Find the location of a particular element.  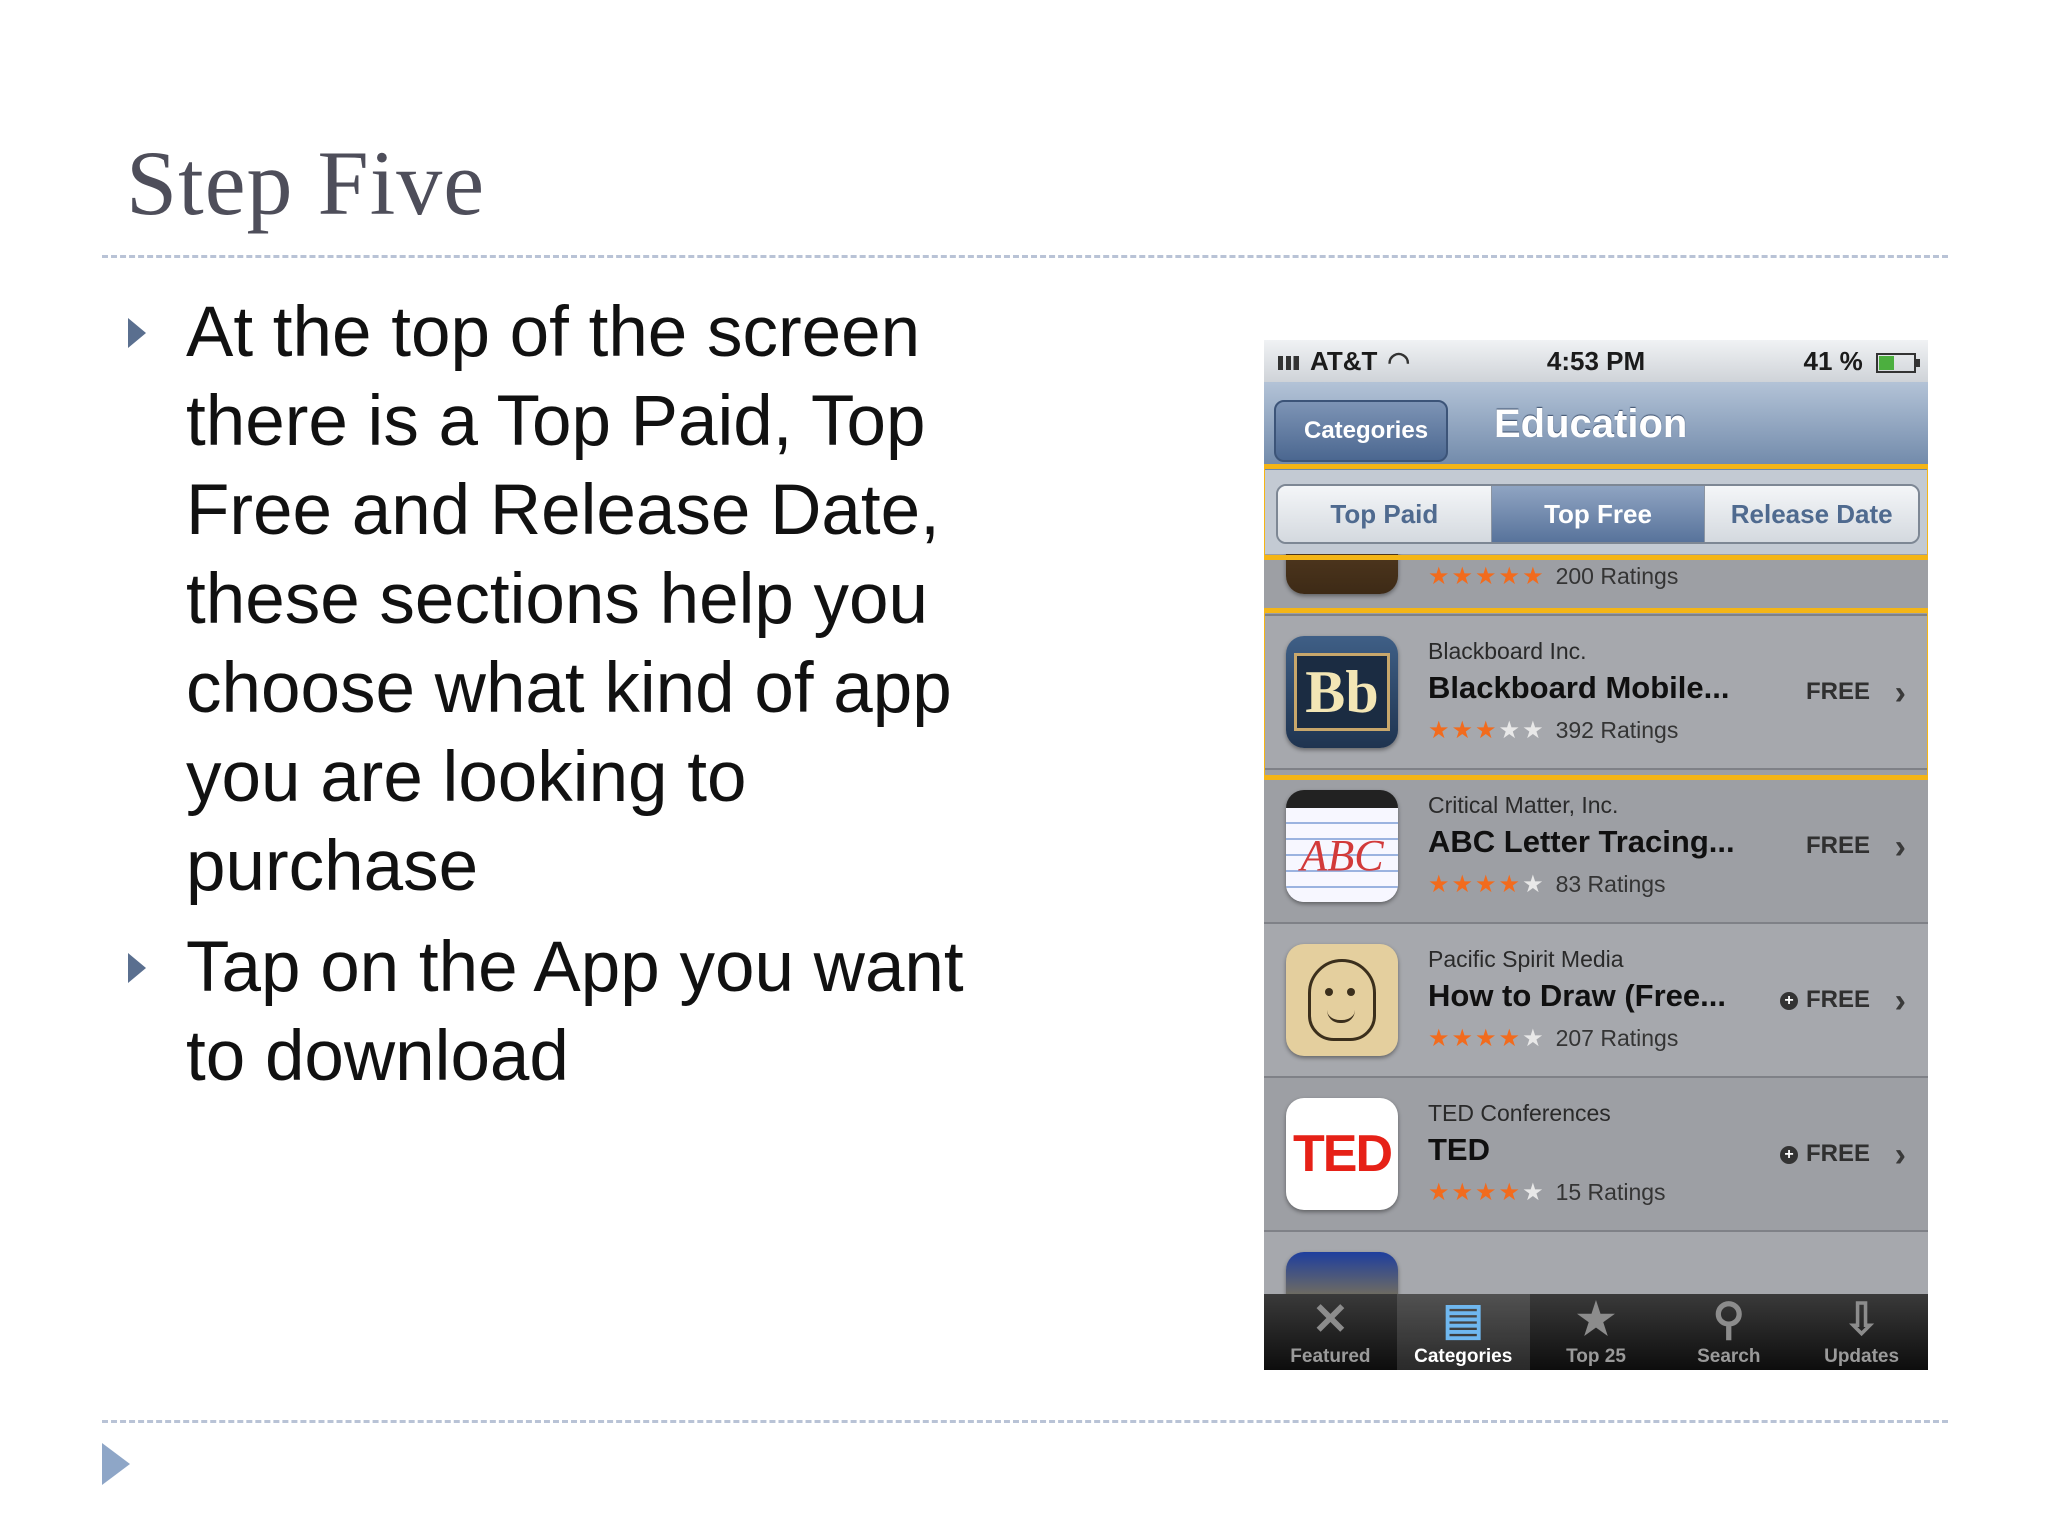

price-label: FREE is located at coordinates (1838, 846).